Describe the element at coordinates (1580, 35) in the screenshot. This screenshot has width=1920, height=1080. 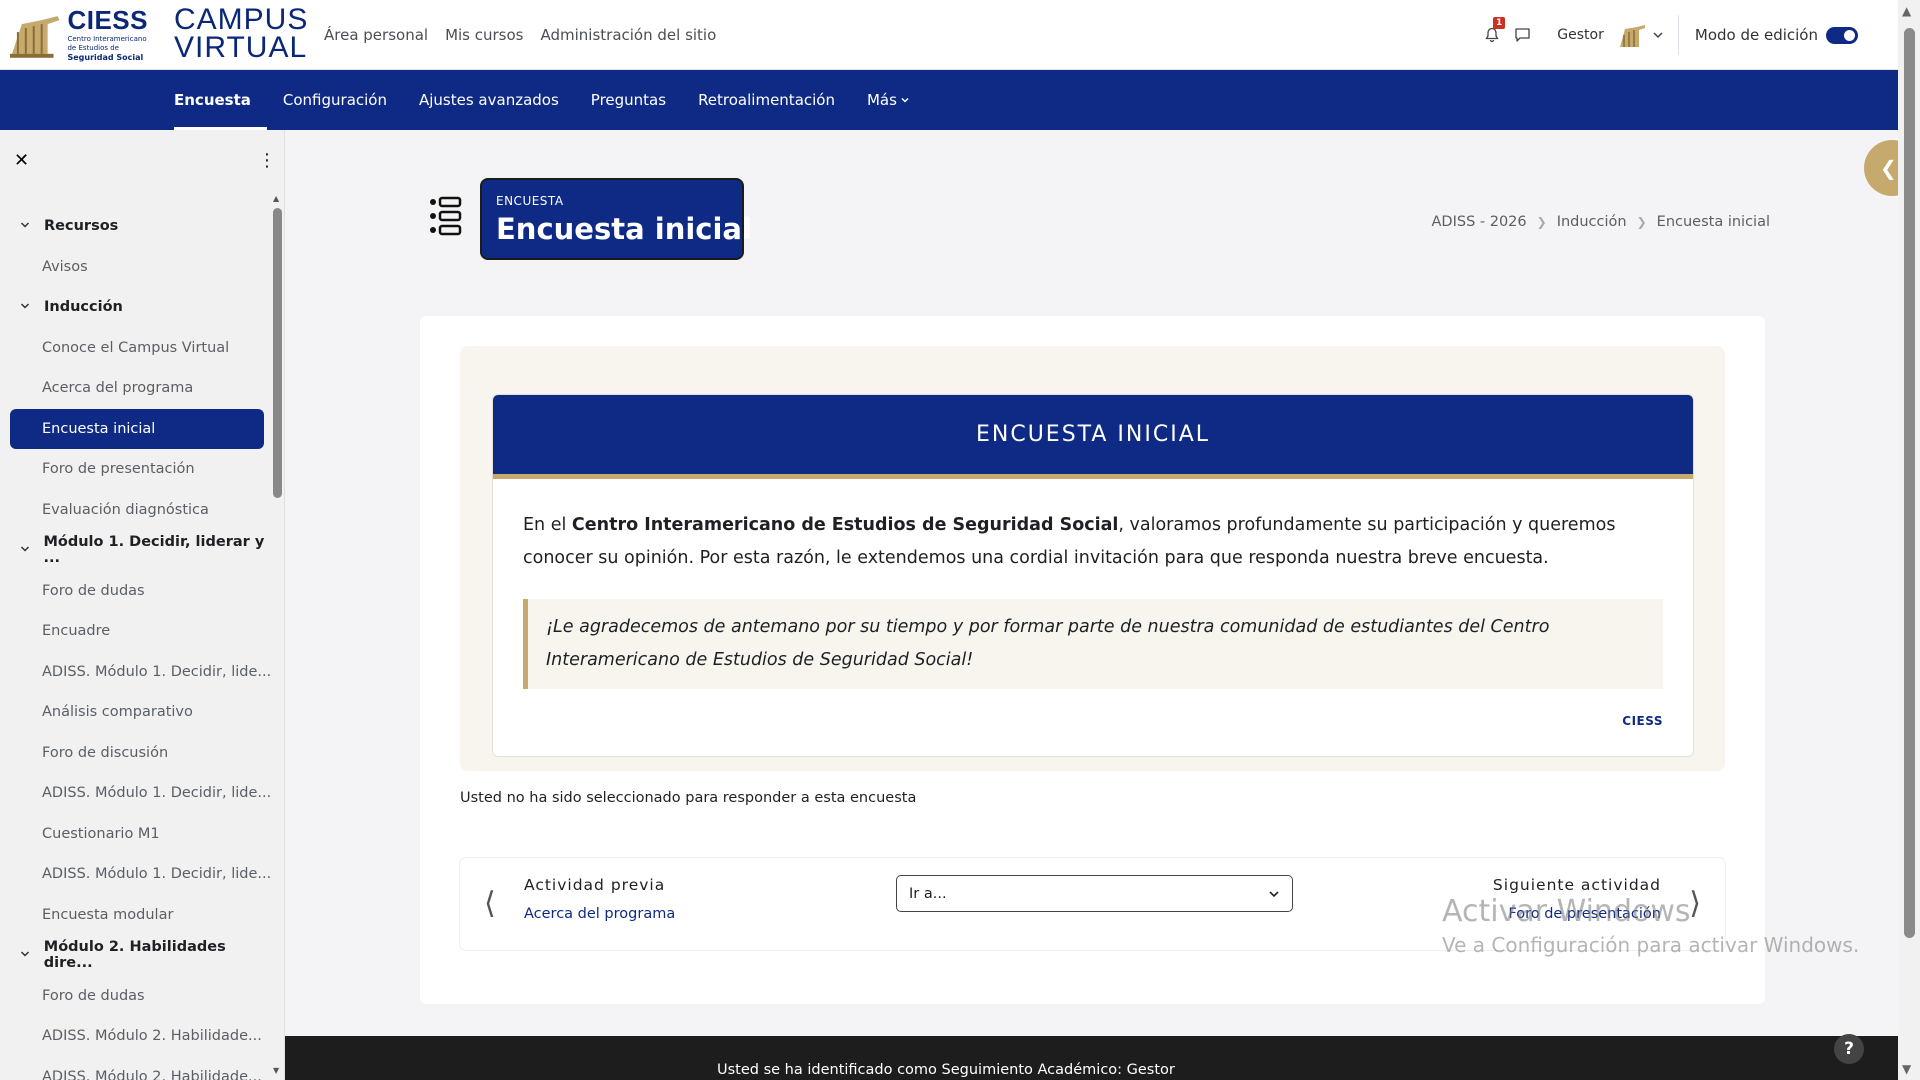
I see `user-name: Gestor` at that location.